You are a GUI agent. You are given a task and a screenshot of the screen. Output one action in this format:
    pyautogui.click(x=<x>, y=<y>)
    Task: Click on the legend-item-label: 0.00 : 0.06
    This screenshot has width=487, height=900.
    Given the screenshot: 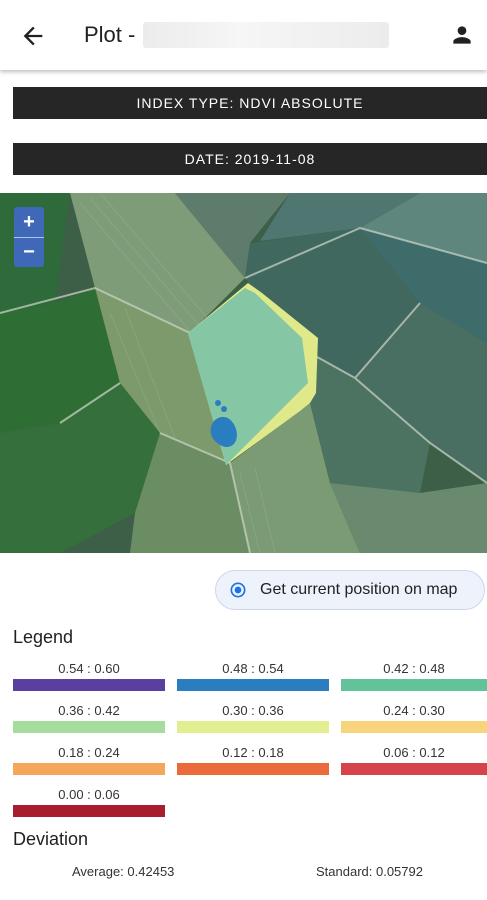 What is the action you would take?
    pyautogui.click(x=89, y=794)
    